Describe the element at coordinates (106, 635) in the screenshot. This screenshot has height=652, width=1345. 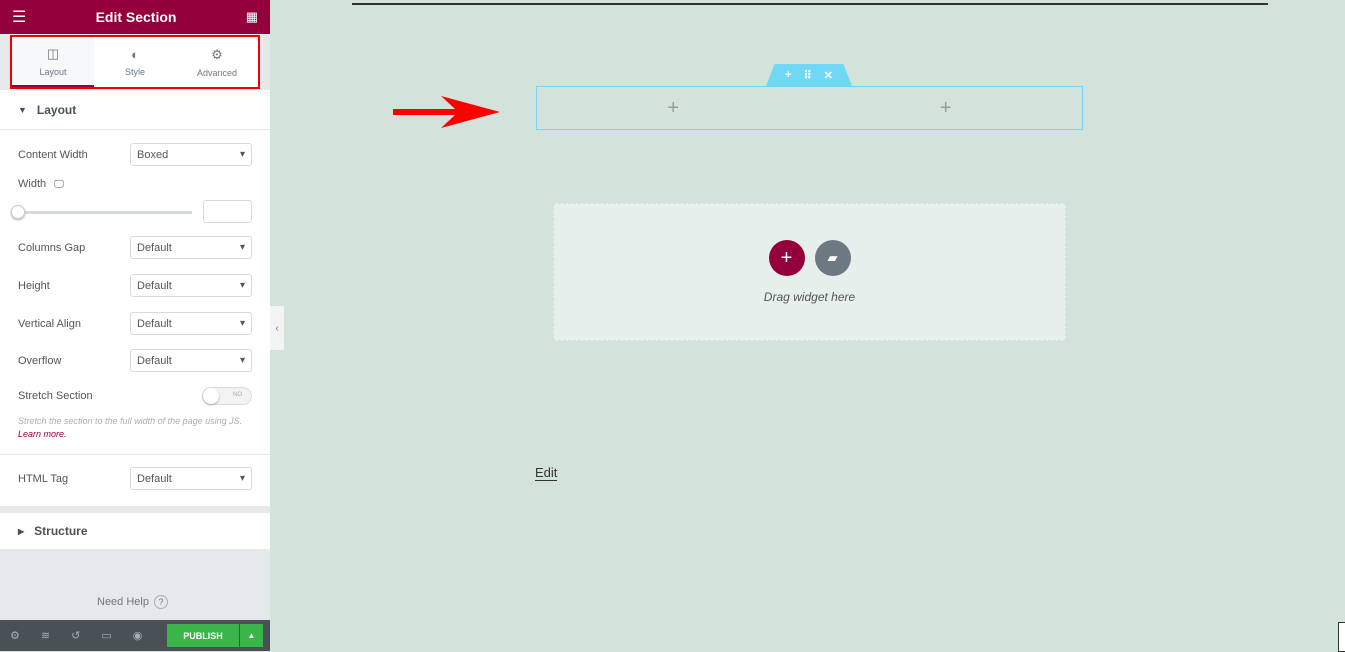
I see `responsive-icon: ▭` at that location.